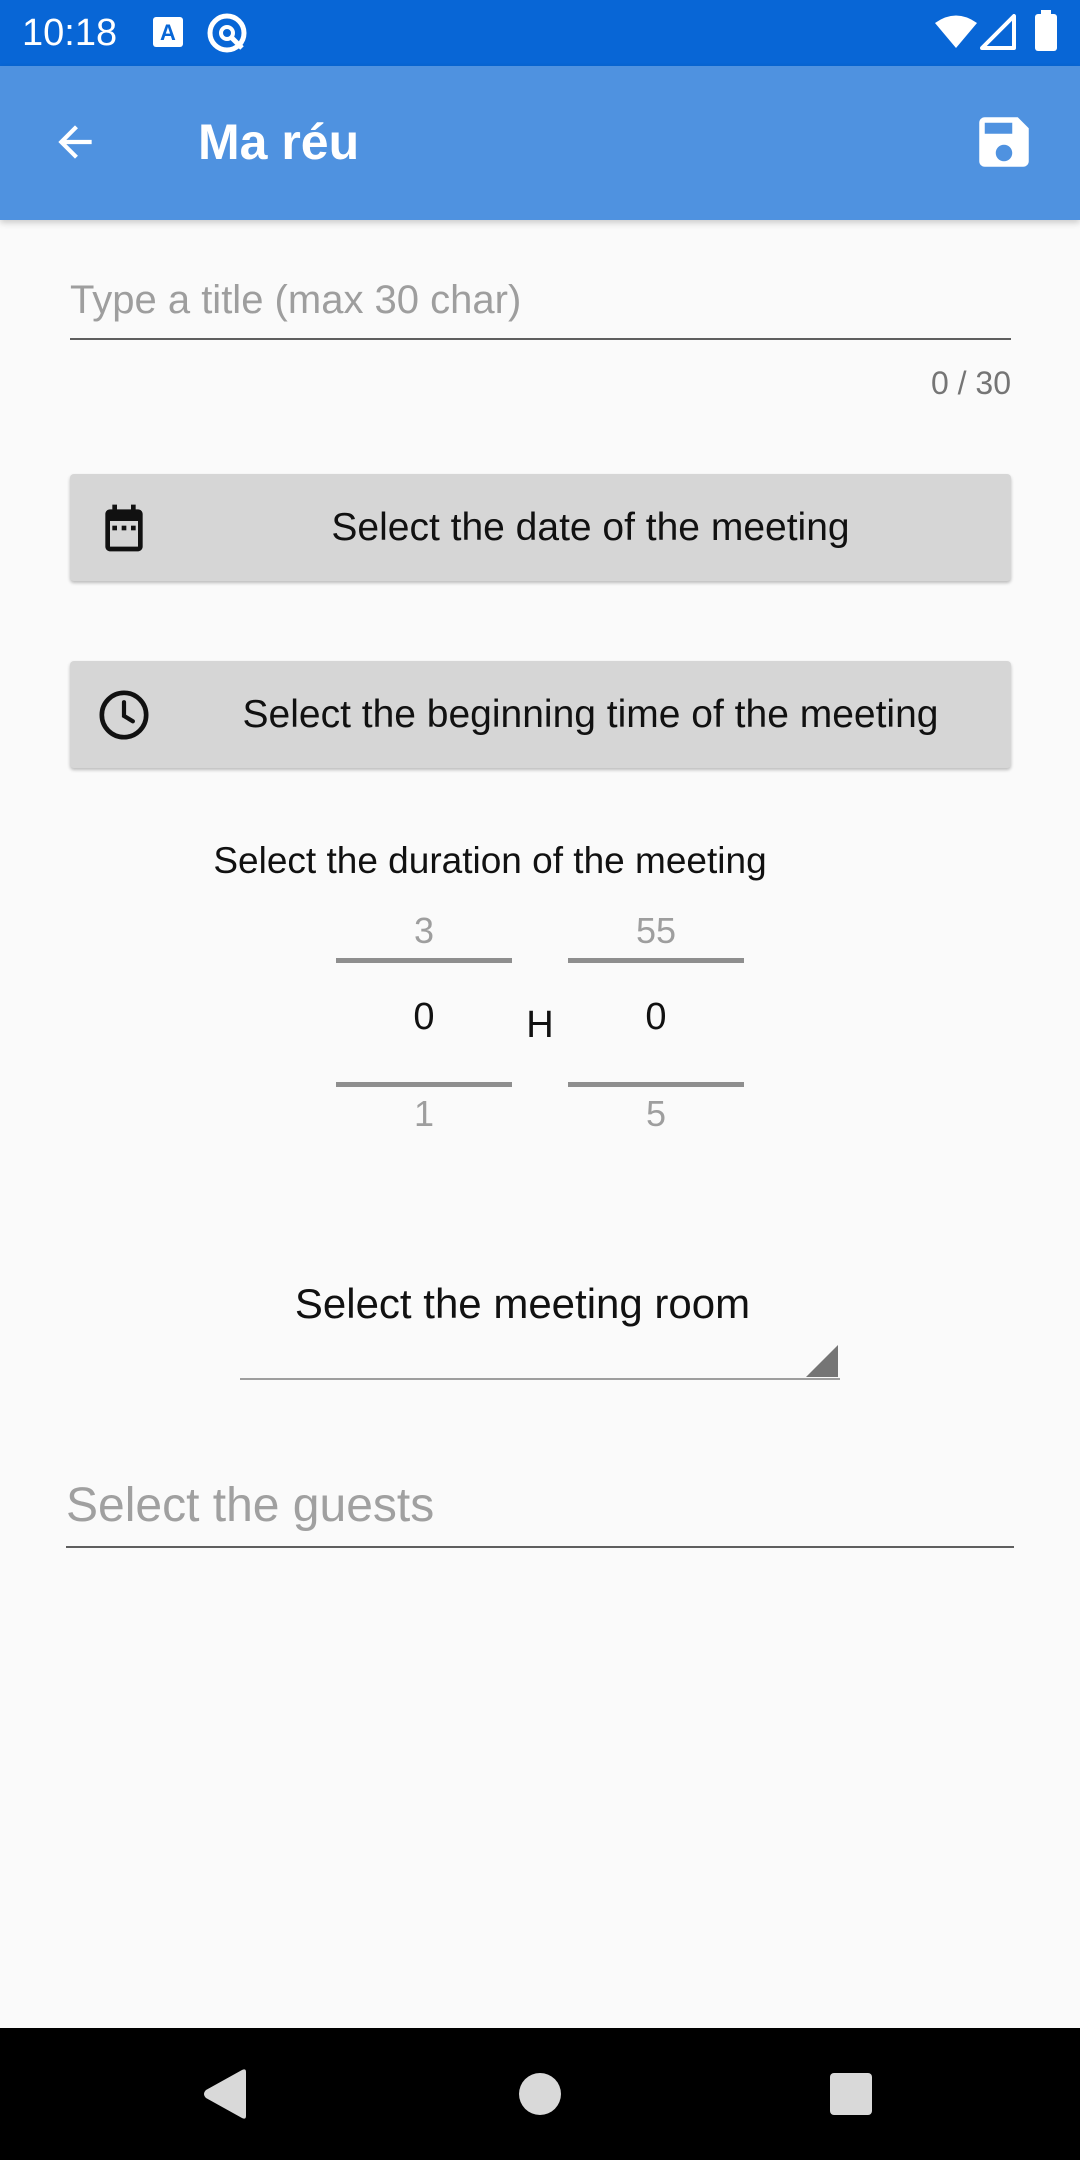 Image resolution: width=1080 pixels, height=2160 pixels. I want to click on hours-picker: 3 0 1, so click(424, 1025).